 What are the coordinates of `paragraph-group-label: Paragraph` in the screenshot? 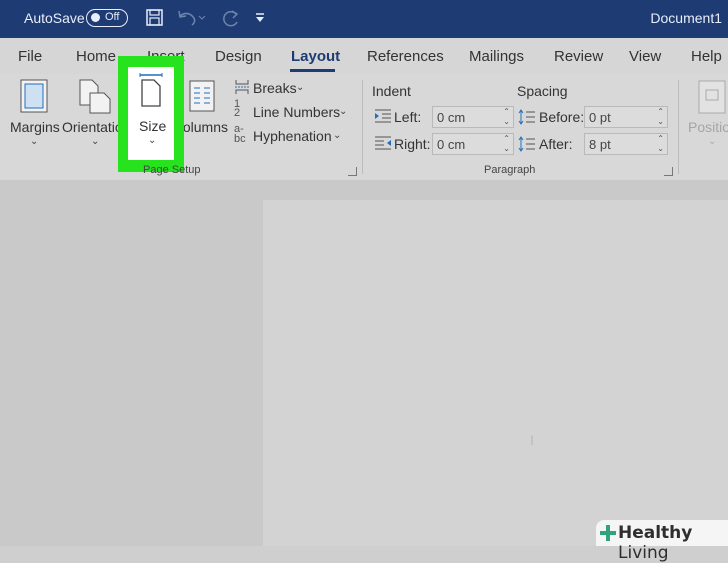 It's located at (510, 170).